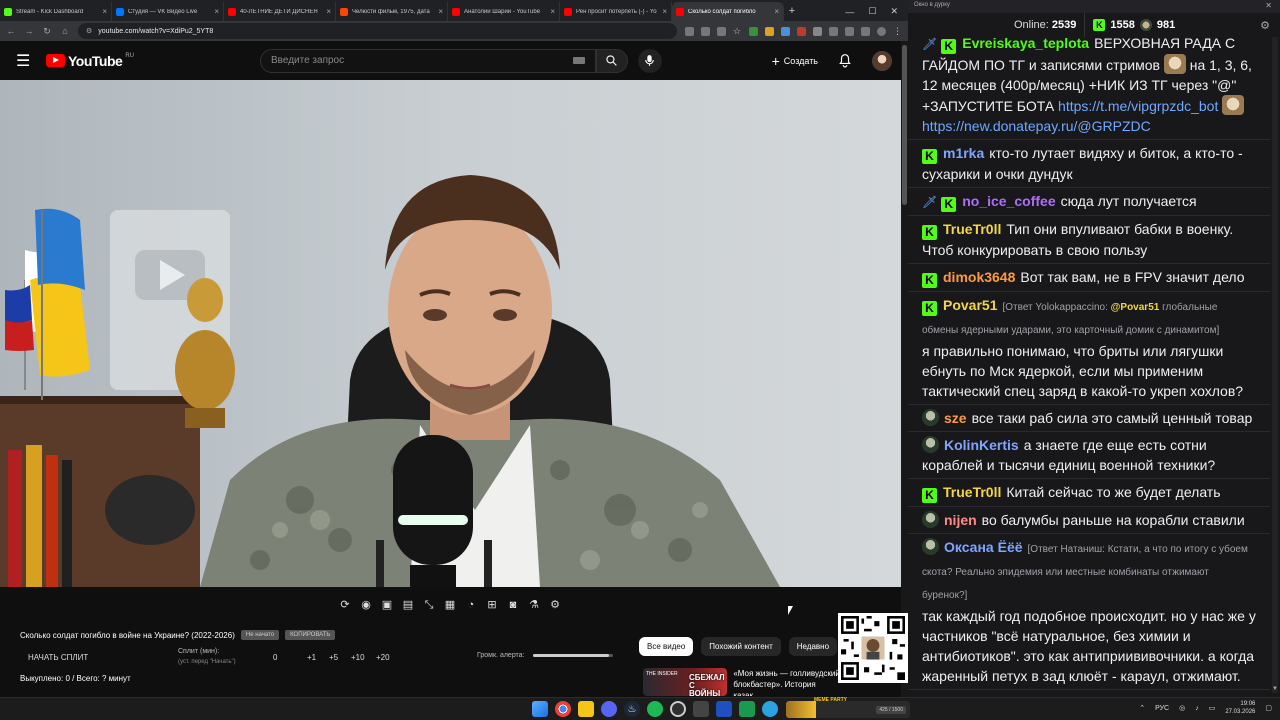 The height and width of the screenshot is (720, 1280). I want to click on record-icon: ▣, so click(387, 605).